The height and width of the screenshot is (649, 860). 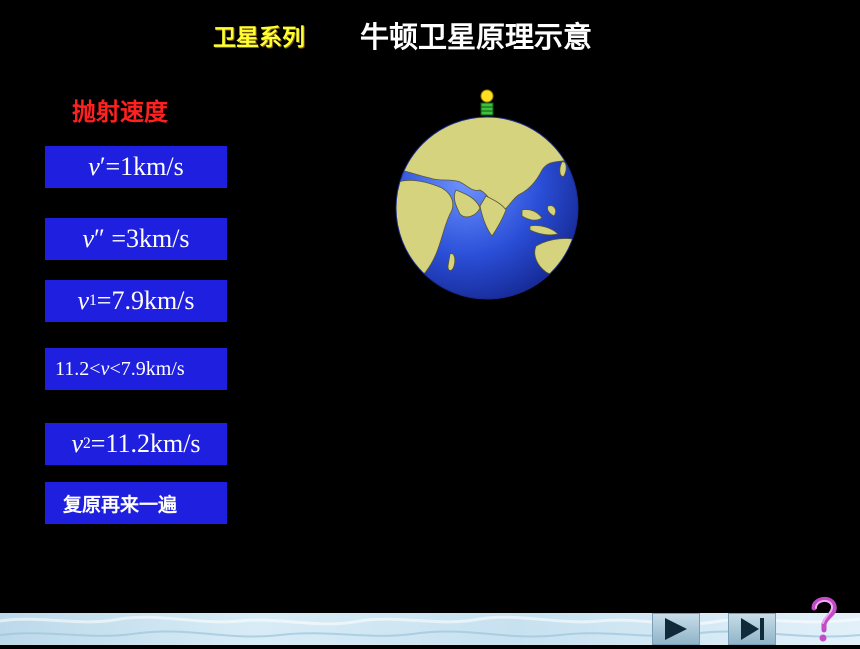 What do you see at coordinates (120, 112) in the screenshot?
I see `section-label: 抛射速度` at bounding box center [120, 112].